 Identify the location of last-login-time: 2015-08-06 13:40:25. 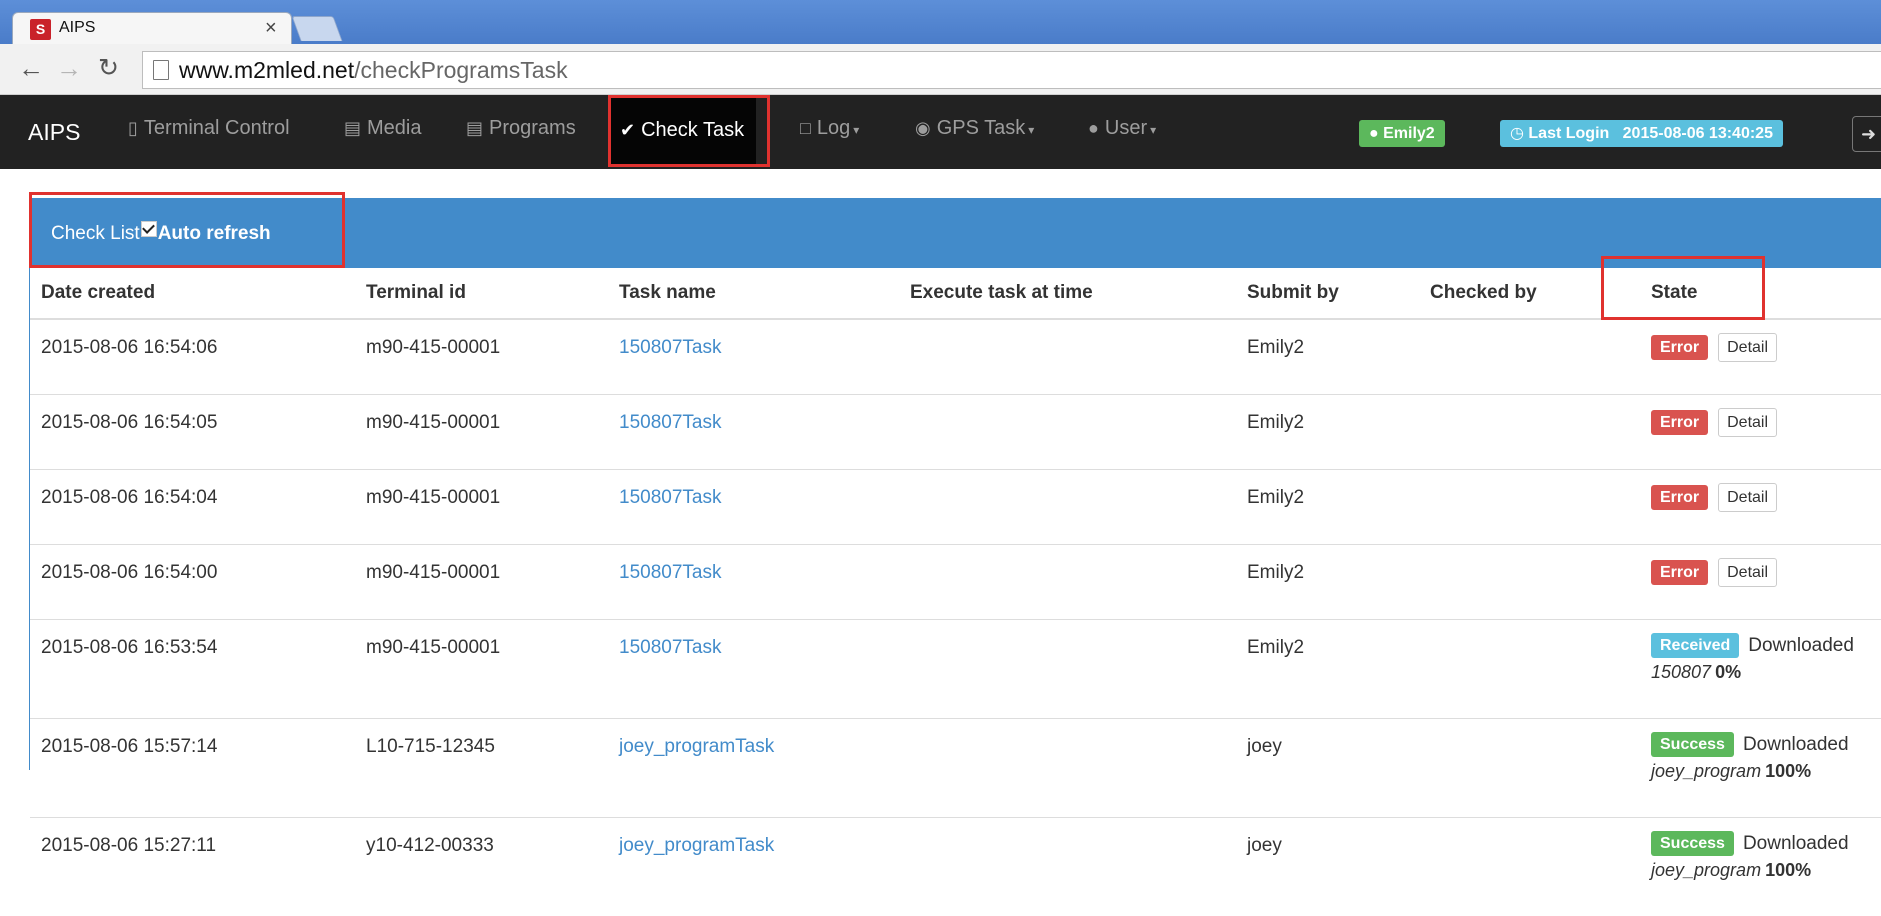
(1698, 133).